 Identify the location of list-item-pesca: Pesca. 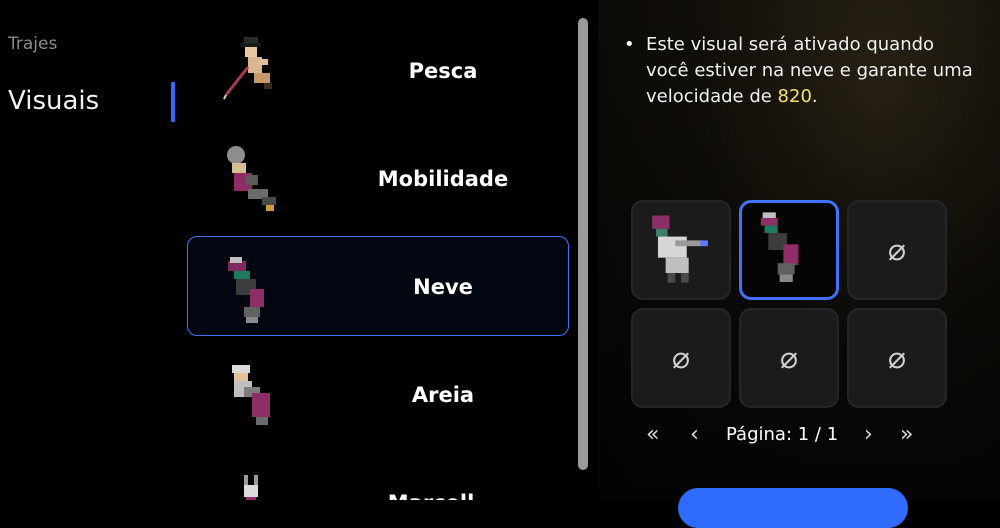
(378, 70).